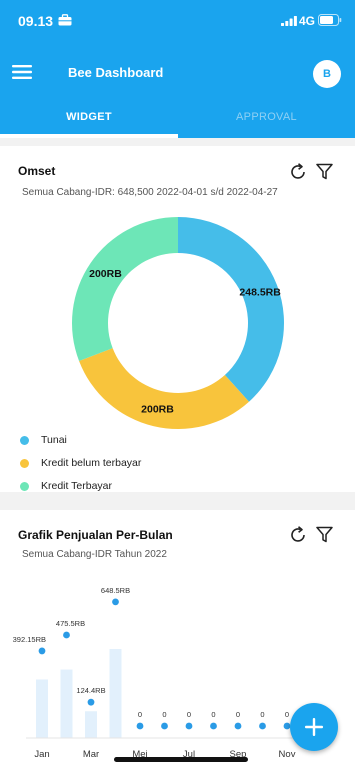 The width and height of the screenshot is (355, 768). What do you see at coordinates (287, 754) in the screenshot?
I see `x-tick-label: Nov` at bounding box center [287, 754].